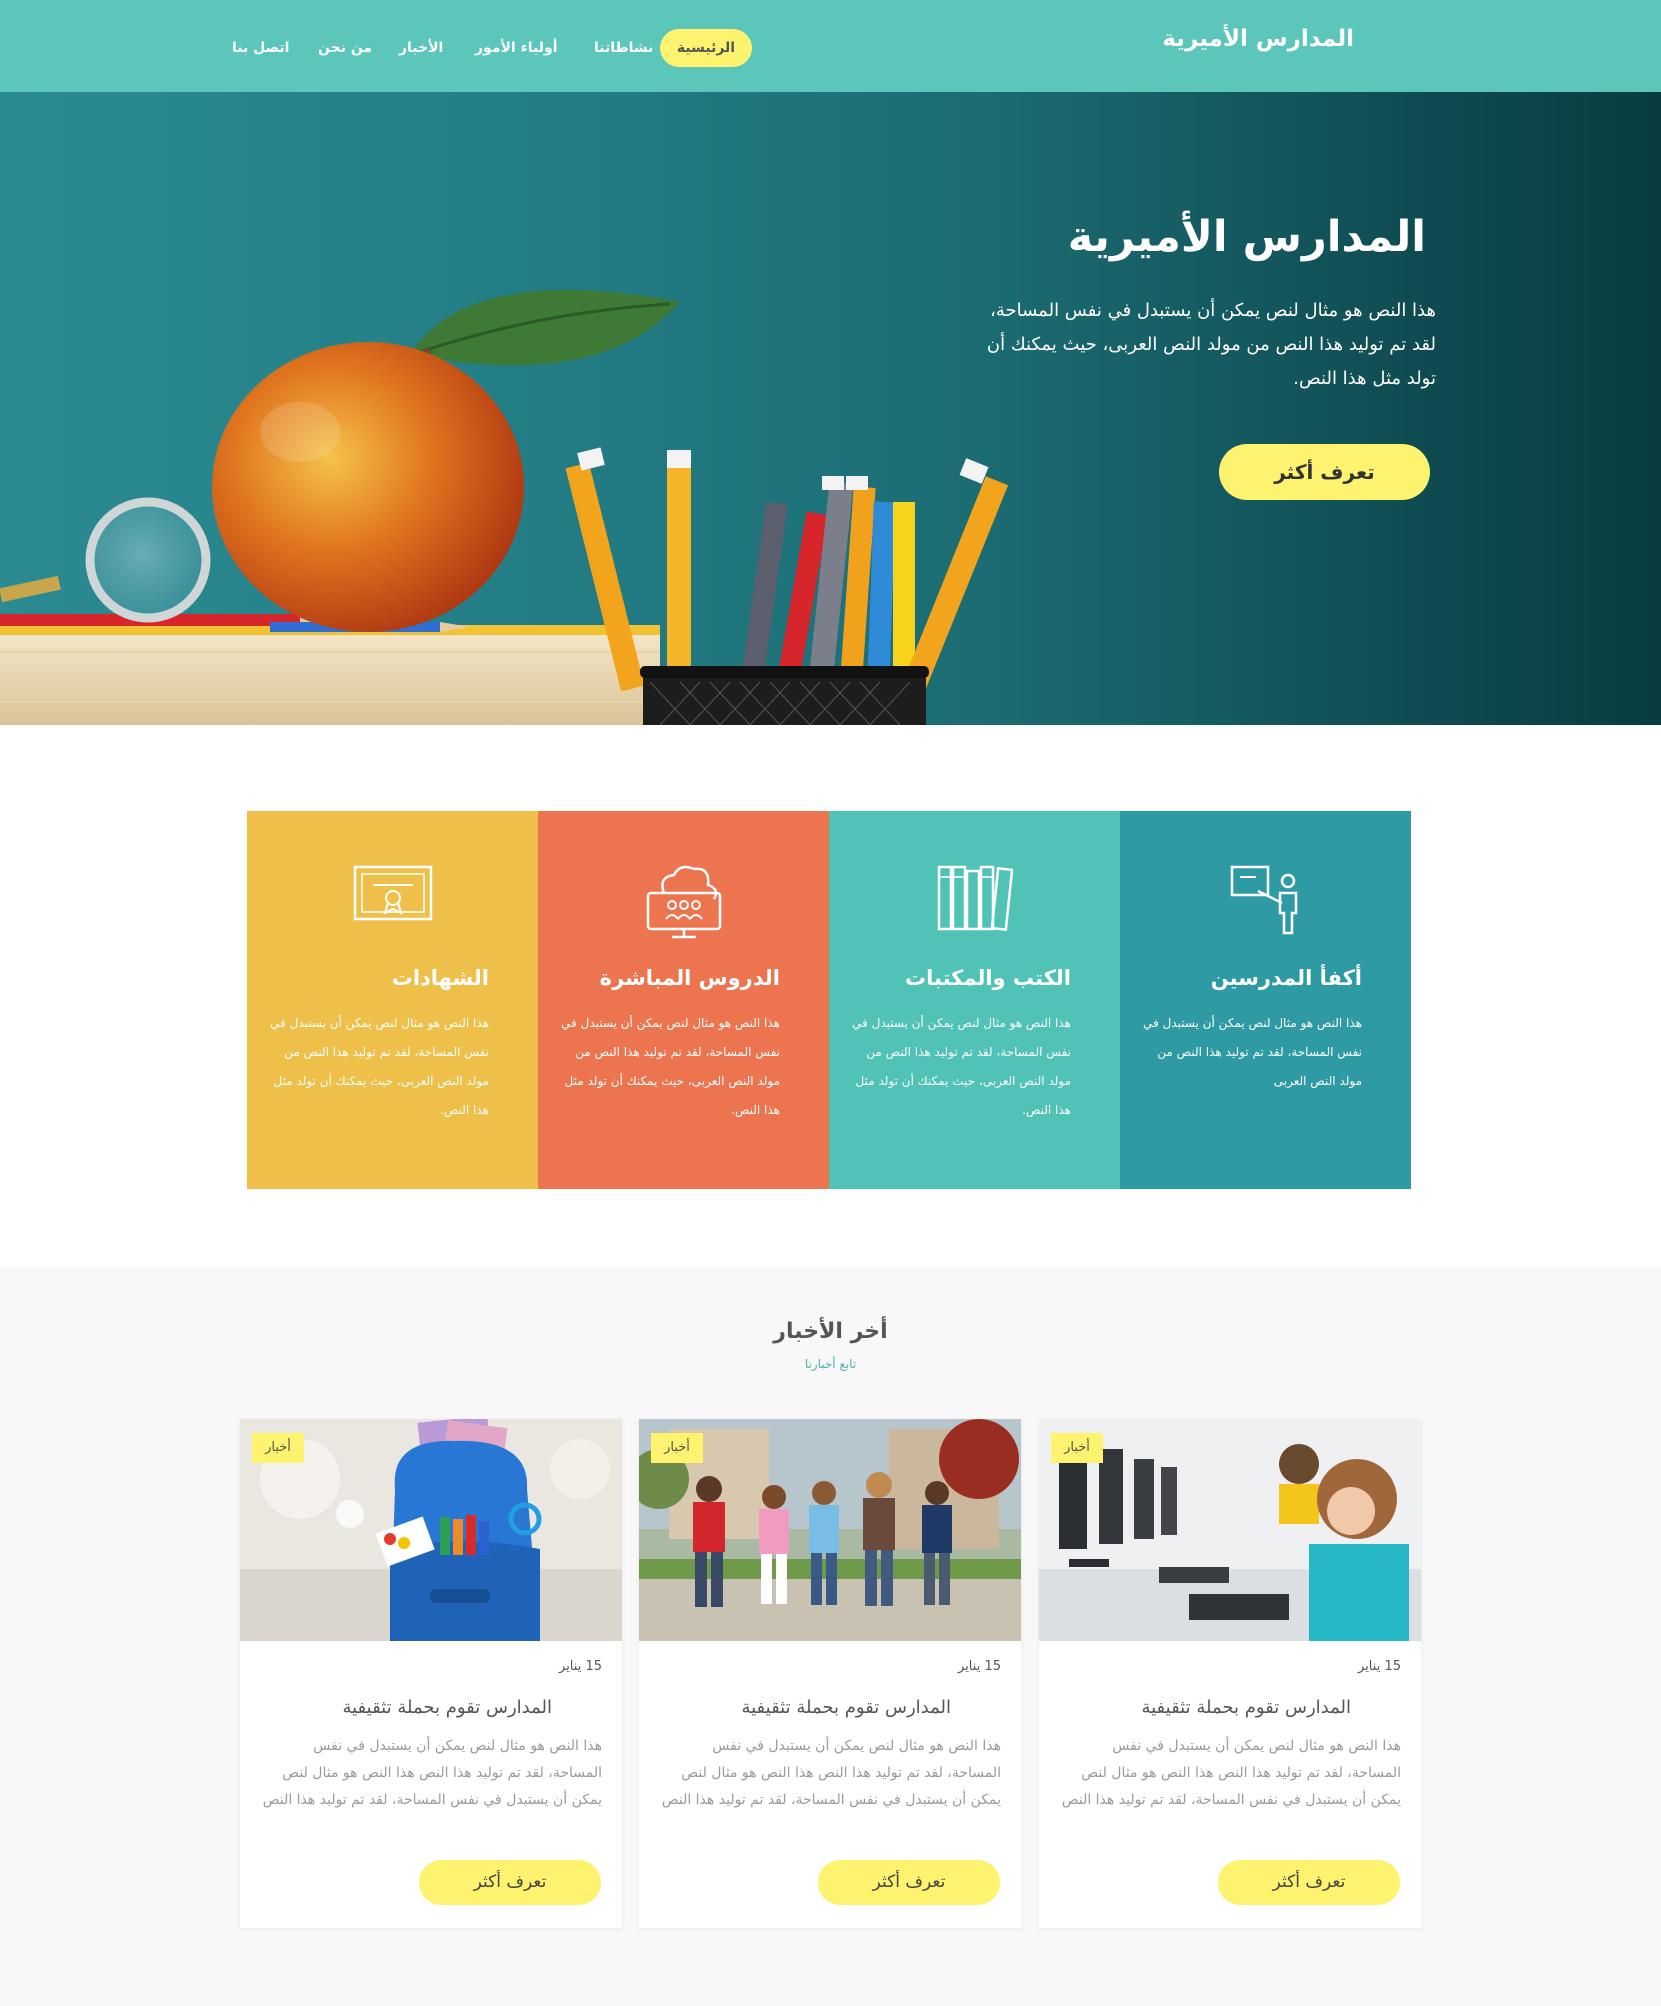 This screenshot has width=1661, height=2006. Describe the element at coordinates (830, 1364) in the screenshot. I see `section-subtitle: تابع أخبارنا` at that location.